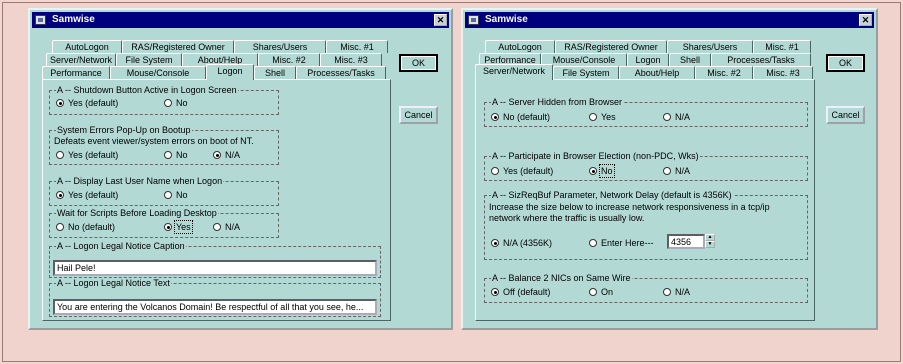  What do you see at coordinates (40, 20) in the screenshot?
I see `app-icon` at bounding box center [40, 20].